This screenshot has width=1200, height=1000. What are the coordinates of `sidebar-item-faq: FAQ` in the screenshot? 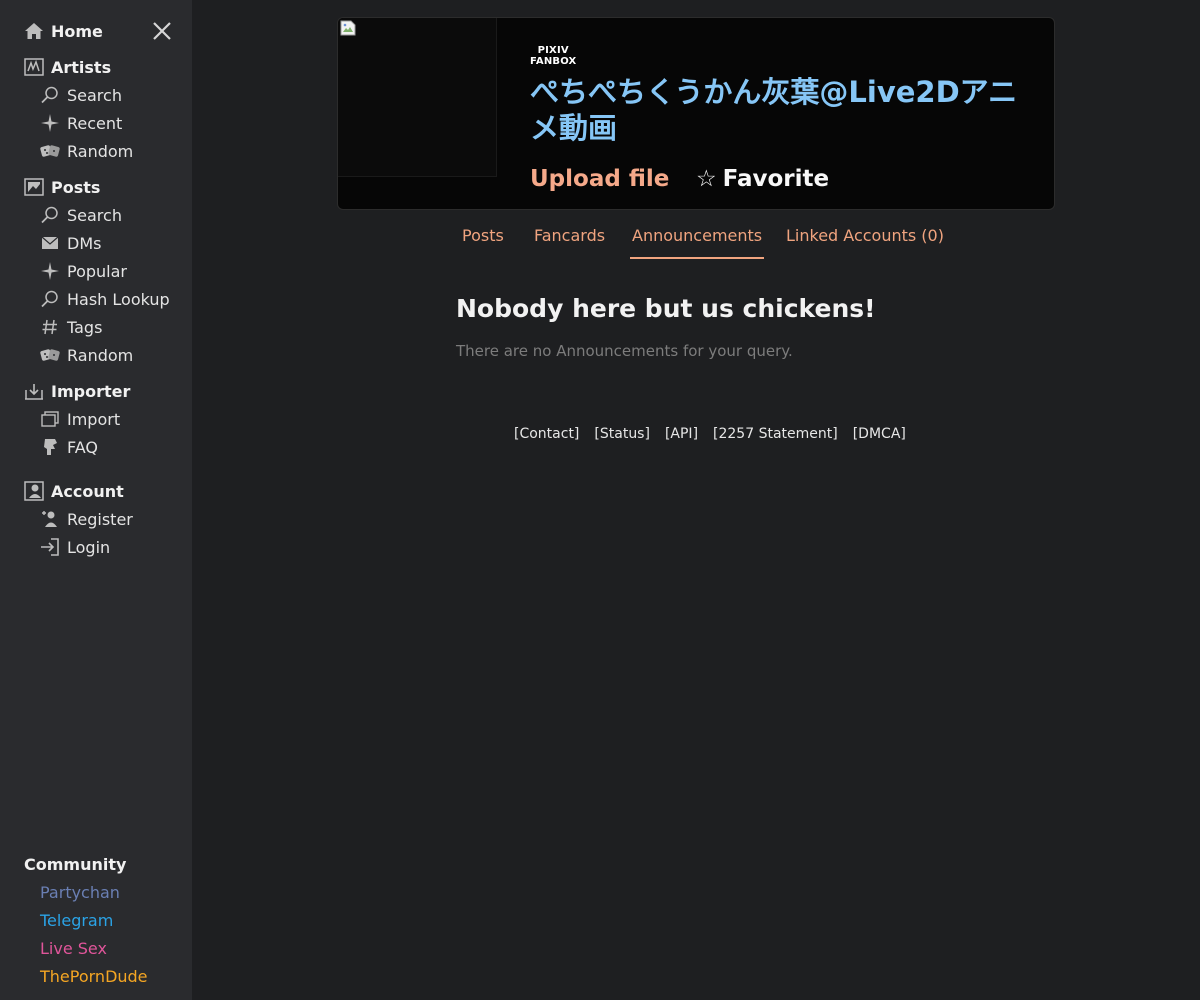 It's located at (69, 447).